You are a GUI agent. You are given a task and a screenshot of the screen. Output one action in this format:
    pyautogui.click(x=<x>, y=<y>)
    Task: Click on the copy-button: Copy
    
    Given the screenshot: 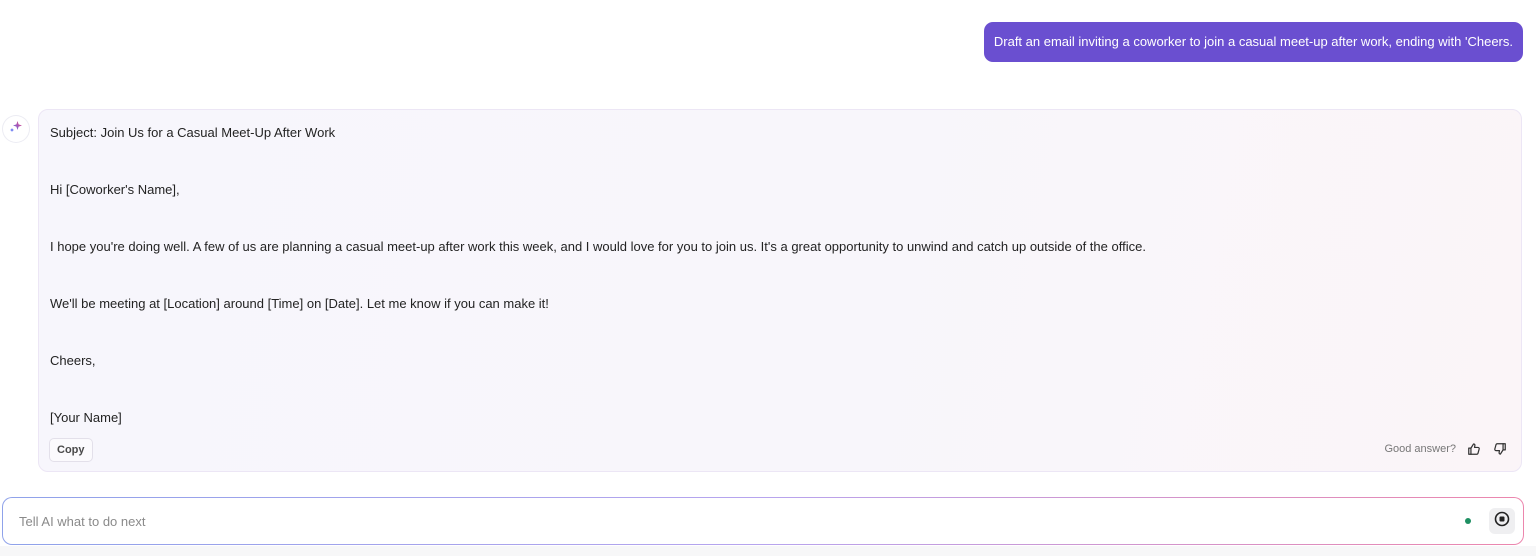 What is the action you would take?
    pyautogui.click(x=71, y=450)
    